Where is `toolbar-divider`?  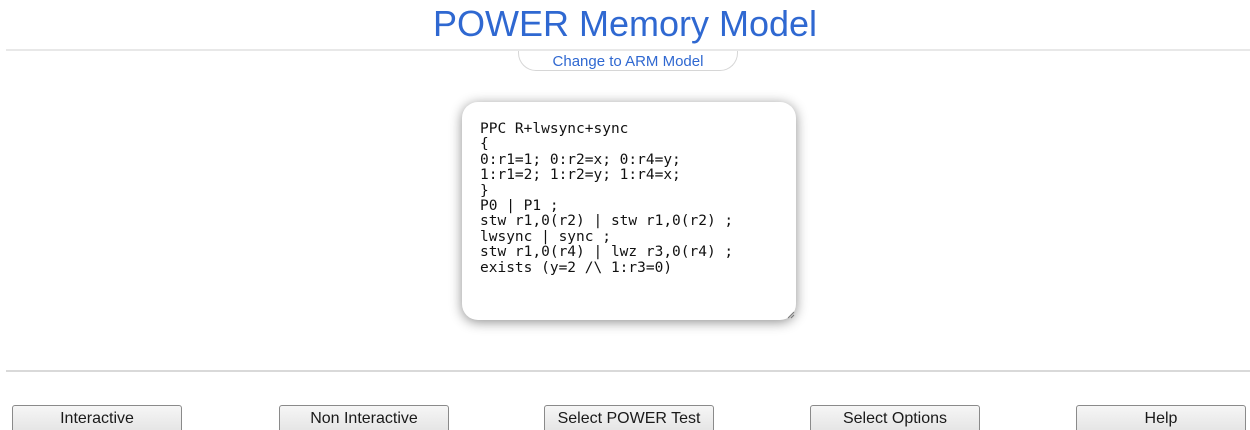
toolbar-divider is located at coordinates (628, 371).